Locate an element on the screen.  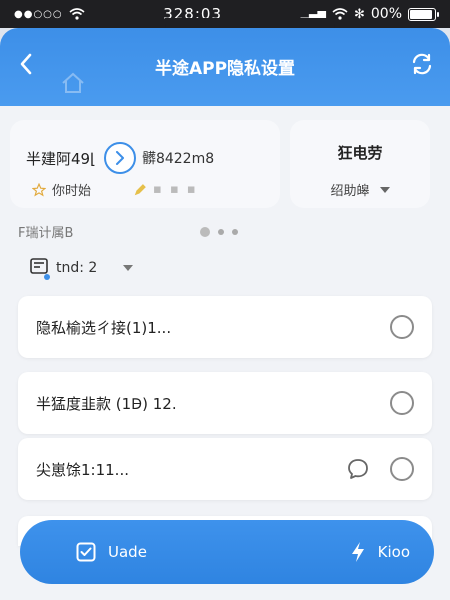
quick-button: Kioo is located at coordinates (380, 552).